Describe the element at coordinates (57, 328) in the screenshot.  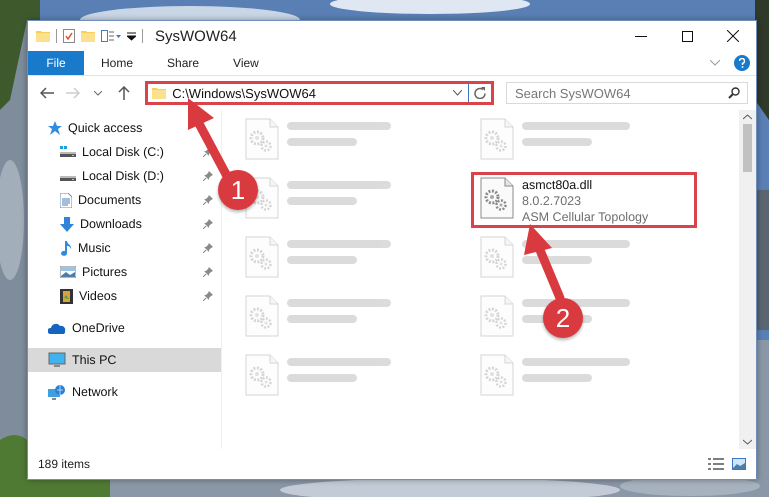
I see `cloud-icon` at that location.